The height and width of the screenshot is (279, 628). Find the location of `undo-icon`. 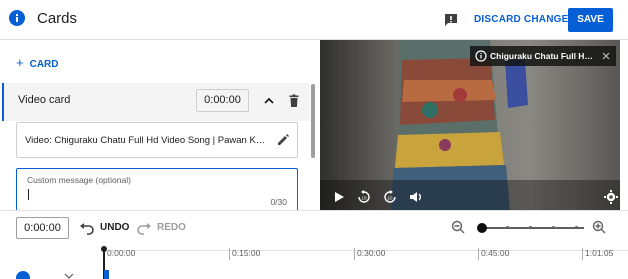

undo-icon is located at coordinates (87, 228).